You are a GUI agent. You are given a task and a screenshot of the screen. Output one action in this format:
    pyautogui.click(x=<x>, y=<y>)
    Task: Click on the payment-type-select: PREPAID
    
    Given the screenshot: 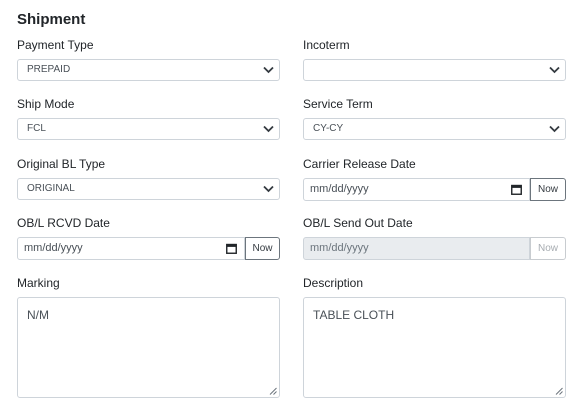 What is the action you would take?
    pyautogui.click(x=148, y=70)
    